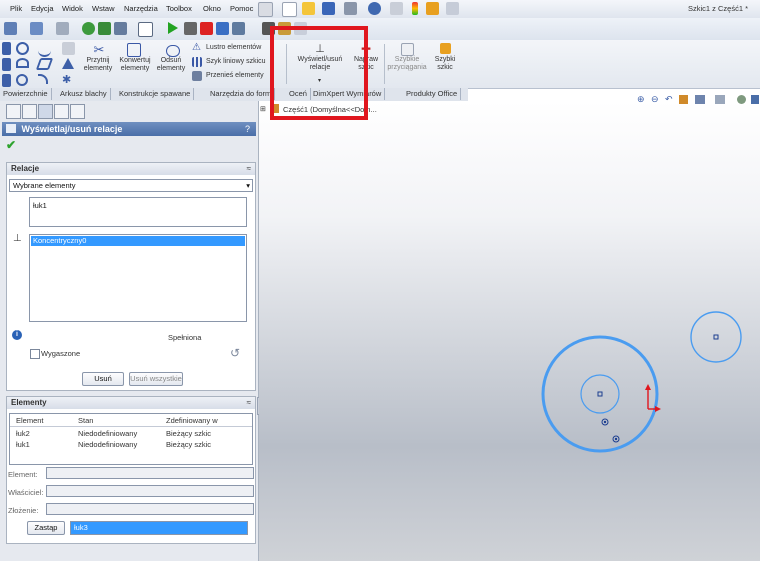 The height and width of the screenshot is (561, 760). Describe the element at coordinates (235, 353) in the screenshot. I see `undo-icon: ↺` at that location.